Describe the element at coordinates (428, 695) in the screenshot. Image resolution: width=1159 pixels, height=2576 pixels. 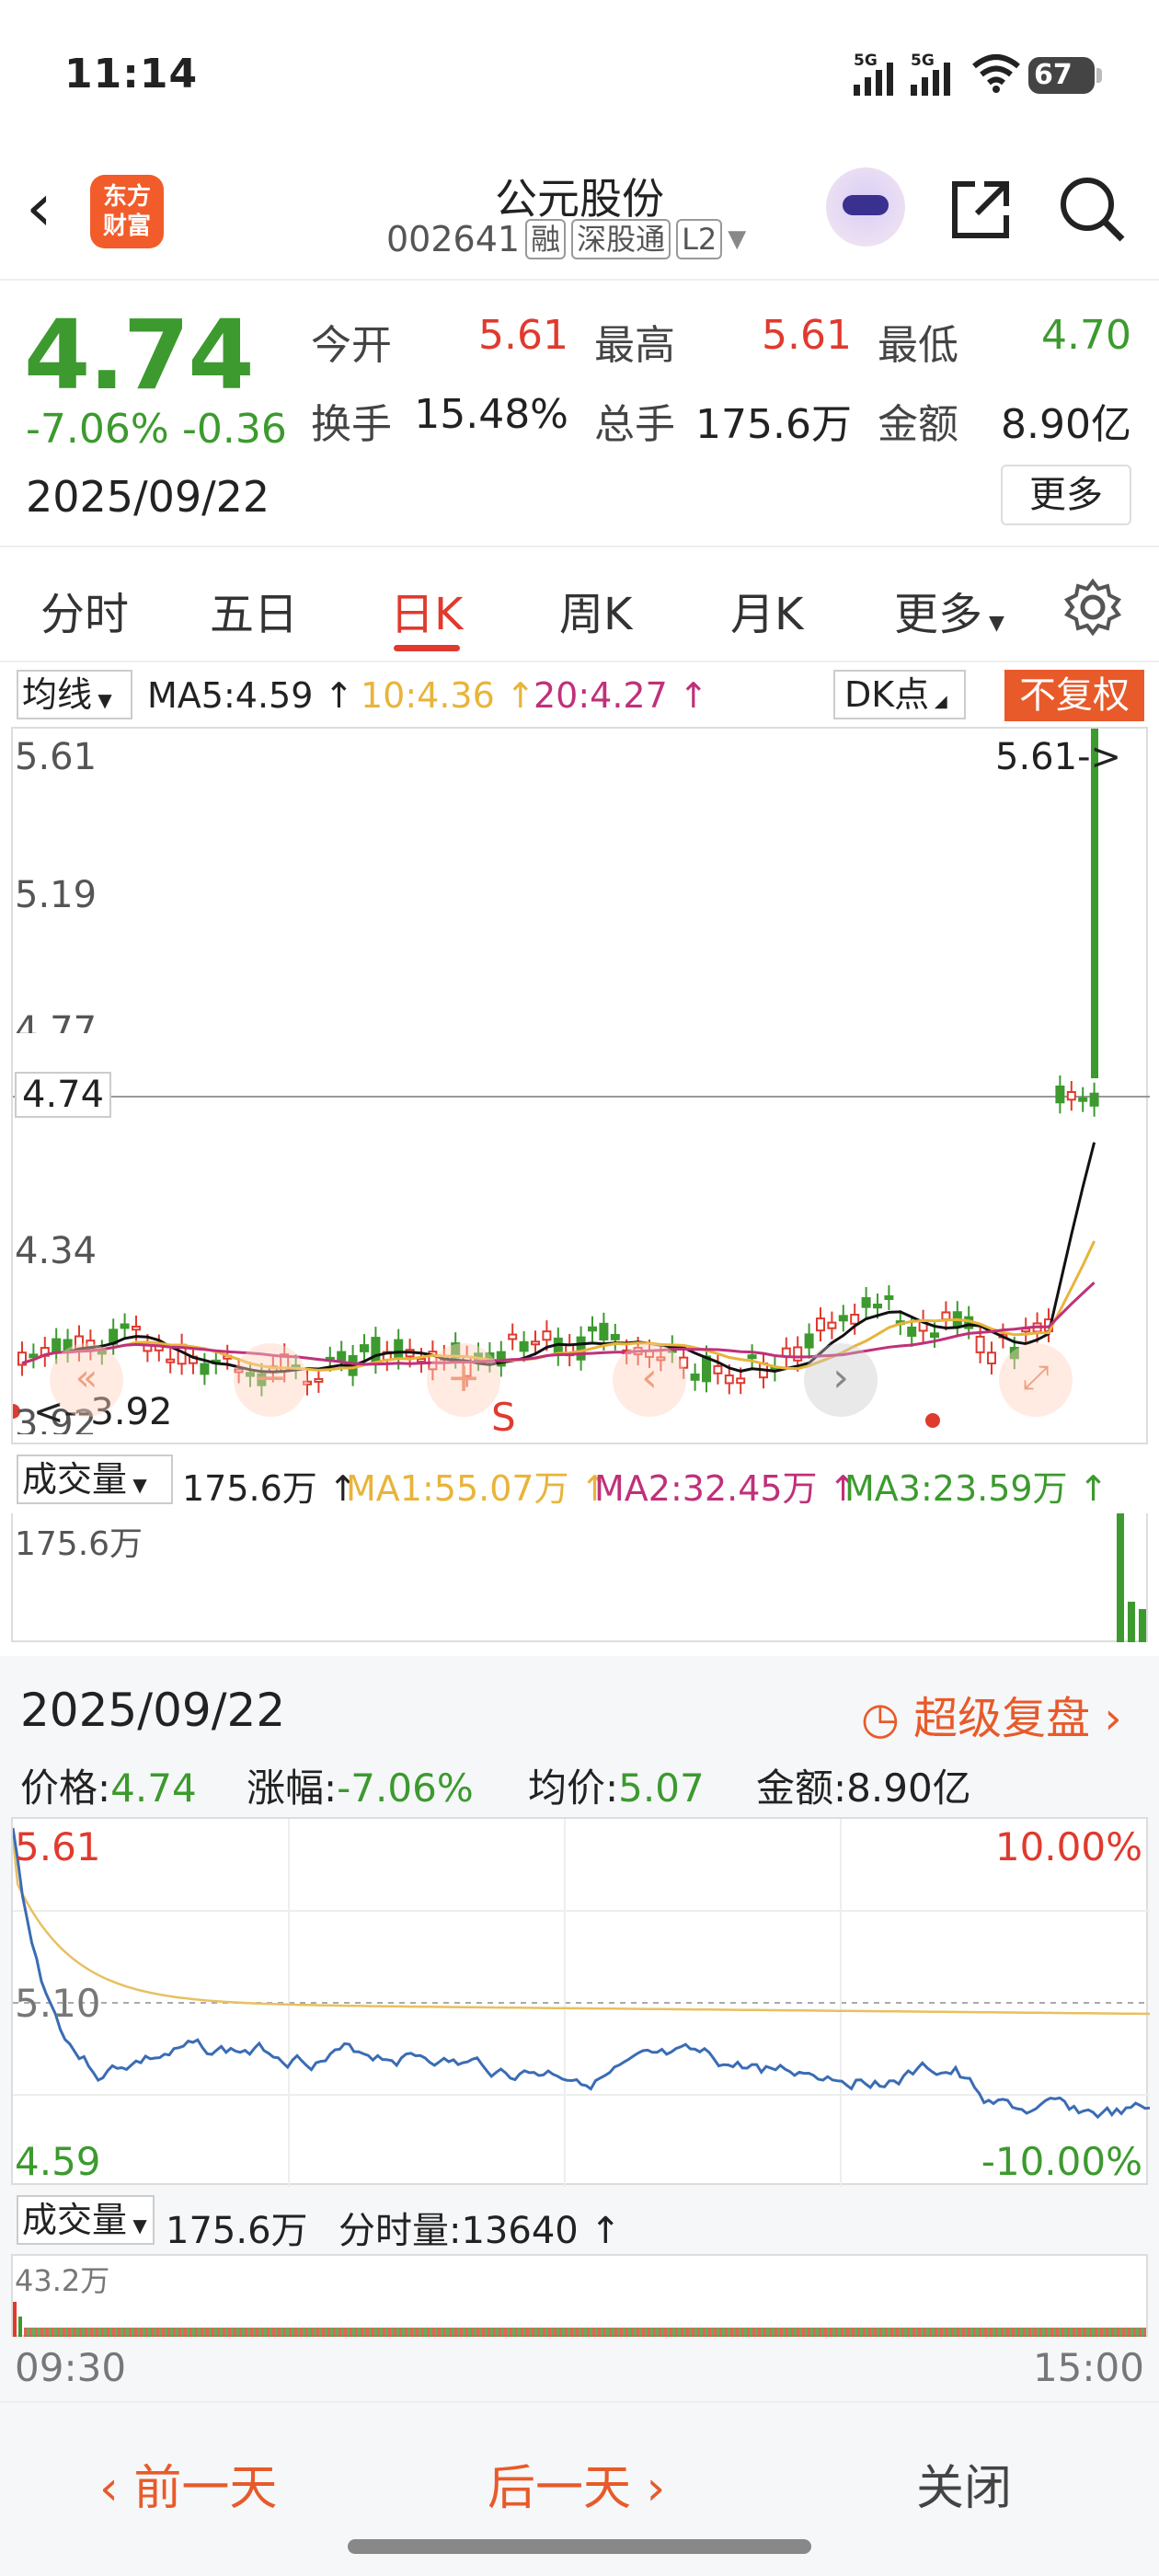
I see `ma10-text: 10:4.36` at that location.